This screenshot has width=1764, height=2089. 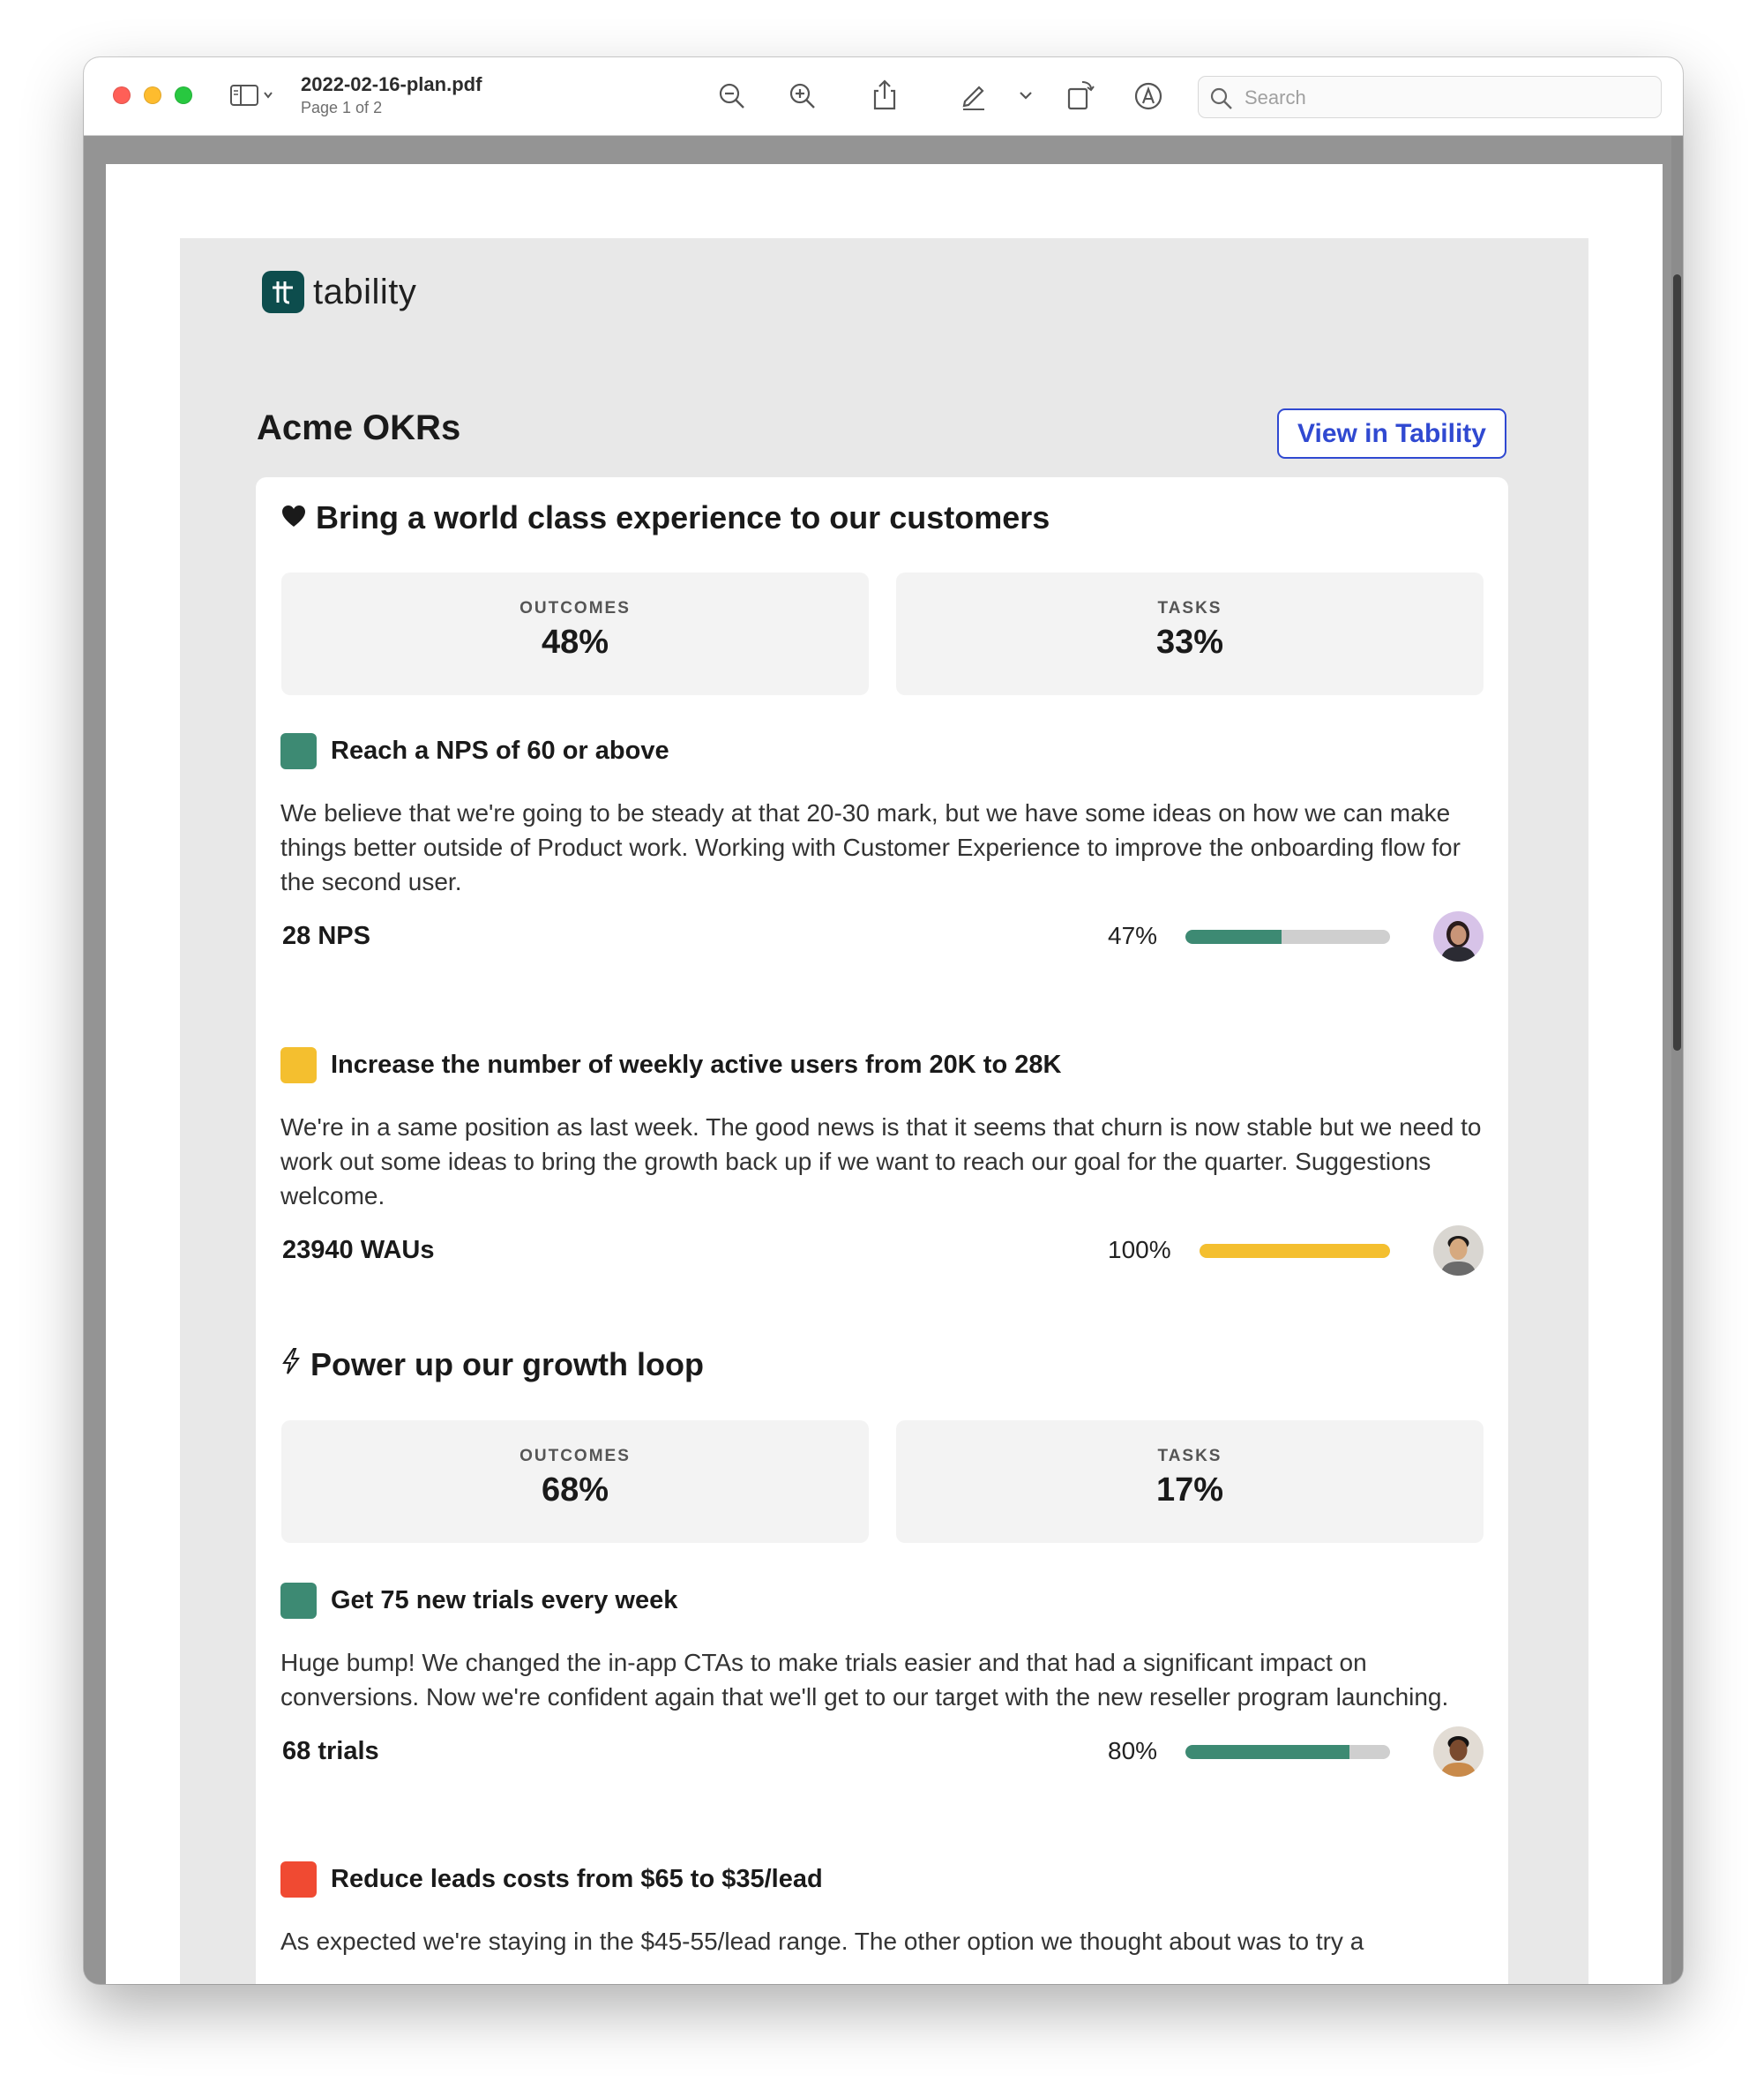 I want to click on tability-logo: tability, so click(x=339, y=292).